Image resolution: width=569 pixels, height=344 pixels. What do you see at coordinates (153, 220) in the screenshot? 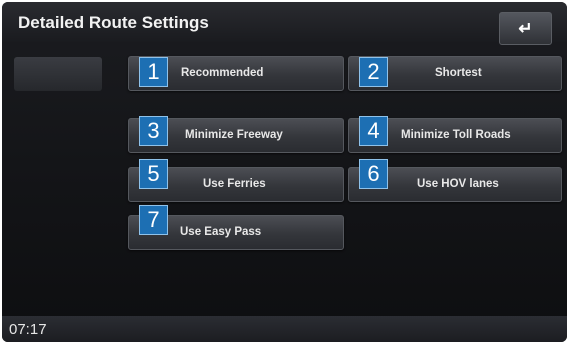
I see `marker-7: 7` at bounding box center [153, 220].